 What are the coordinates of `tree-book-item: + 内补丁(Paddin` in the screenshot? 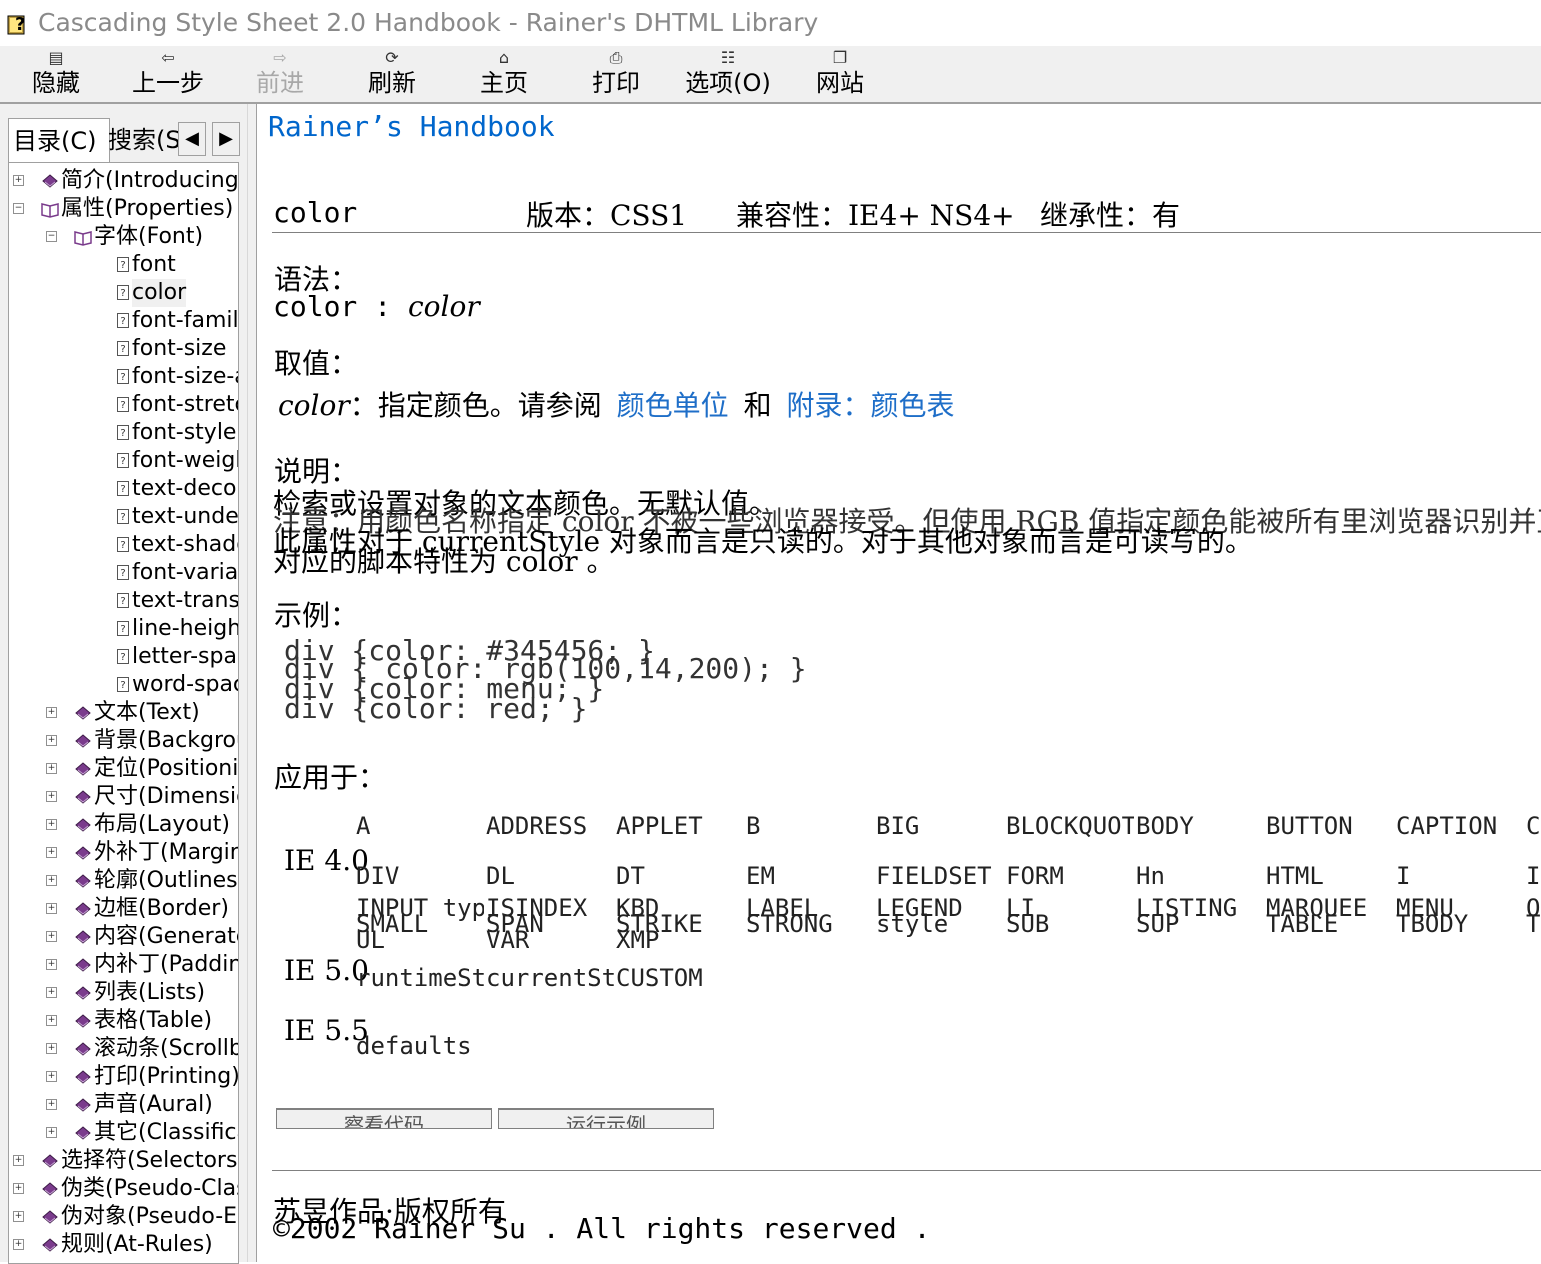 It's located at (123, 965).